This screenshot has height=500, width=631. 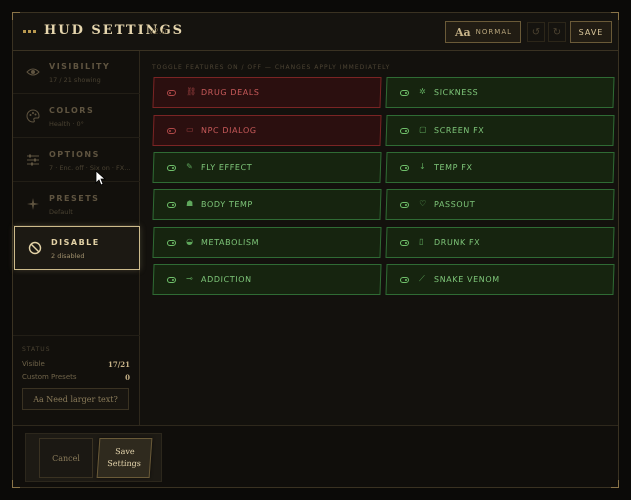 What do you see at coordinates (125, 451) in the screenshot?
I see `save-settings-line1: Save` at bounding box center [125, 451].